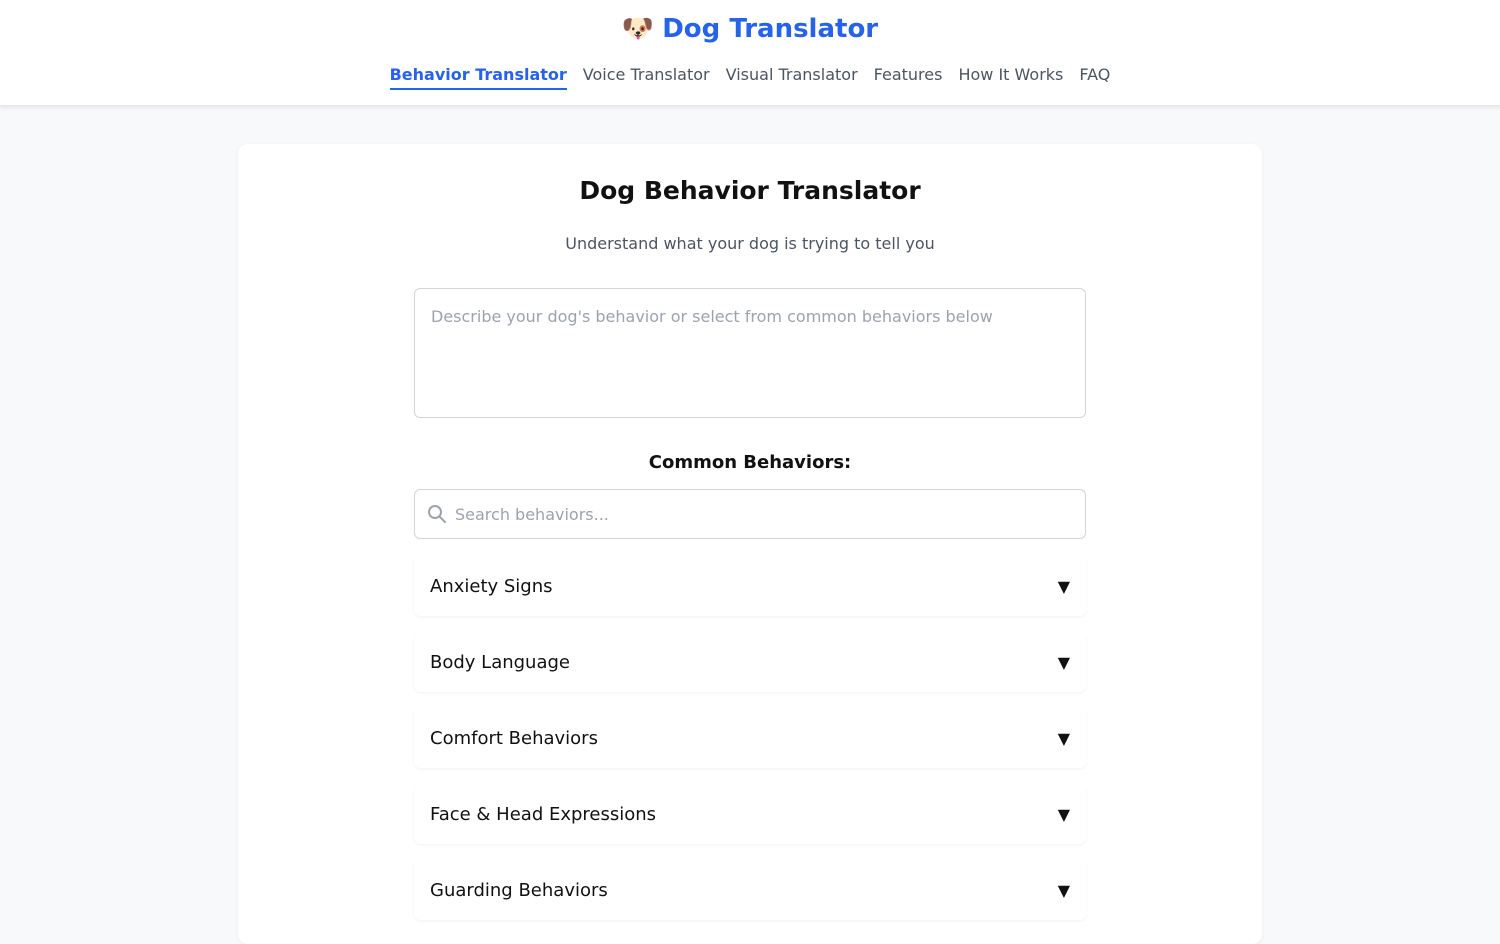 This screenshot has width=1500, height=944. I want to click on category-anxiety-signs: Anxiety Signs ▼, so click(750, 586).